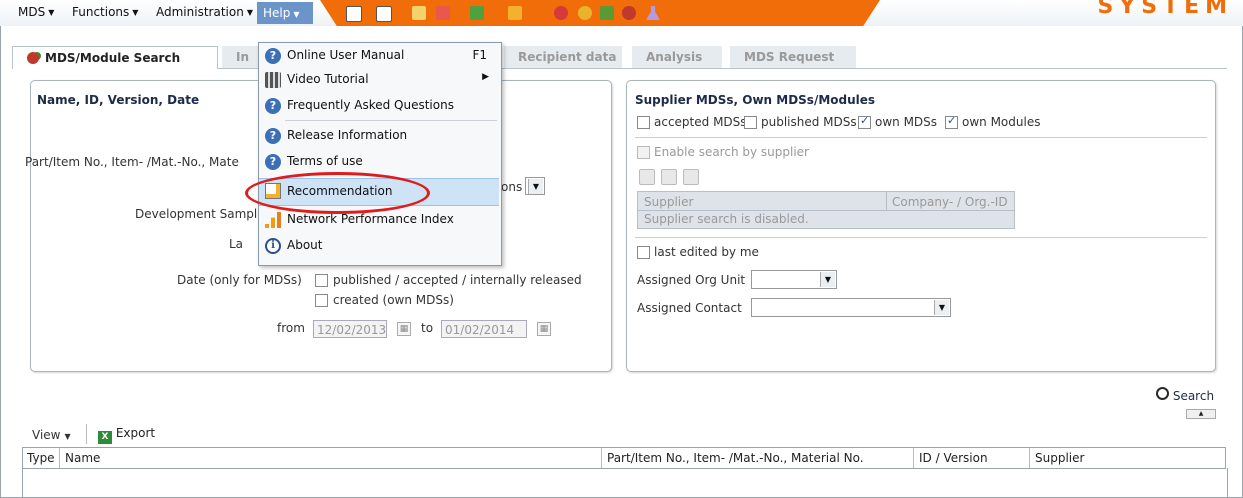 The height and width of the screenshot is (498, 1243). I want to click on tab-analysis: Analysis, so click(677, 57).